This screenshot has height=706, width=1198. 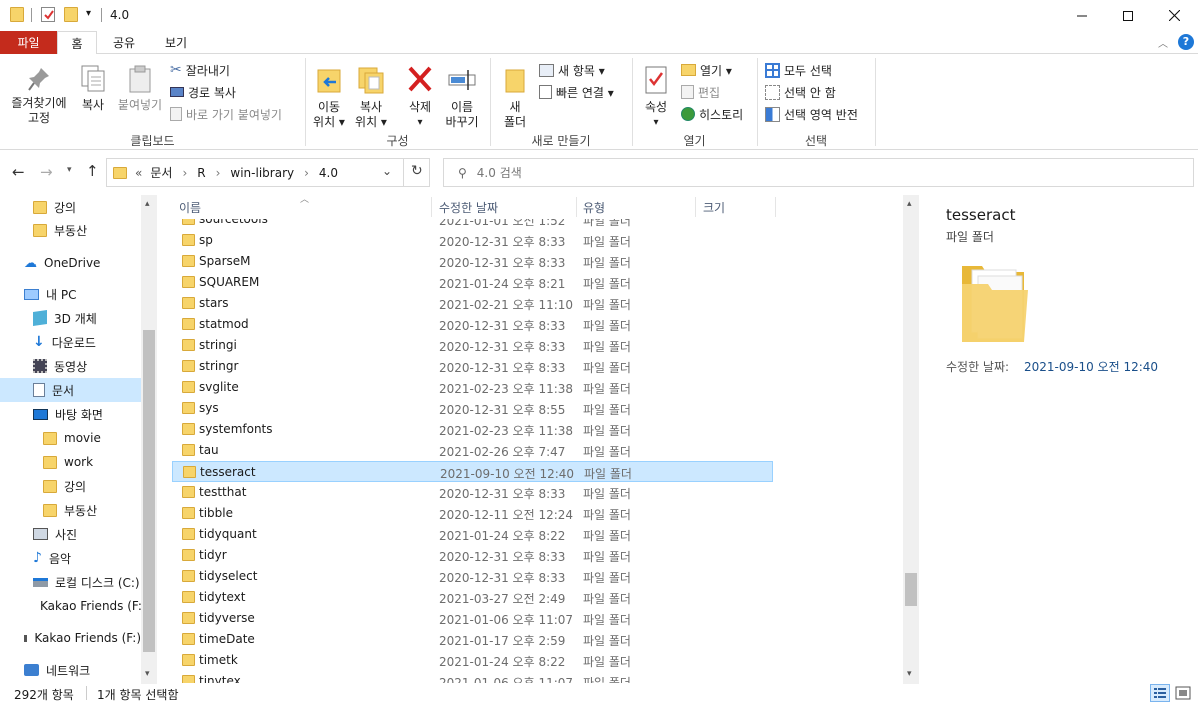 What do you see at coordinates (537, 660) in the screenshot?
I see `table-row: timetk 2021-01-24 오후 8:22 파일 폴더` at bounding box center [537, 660].